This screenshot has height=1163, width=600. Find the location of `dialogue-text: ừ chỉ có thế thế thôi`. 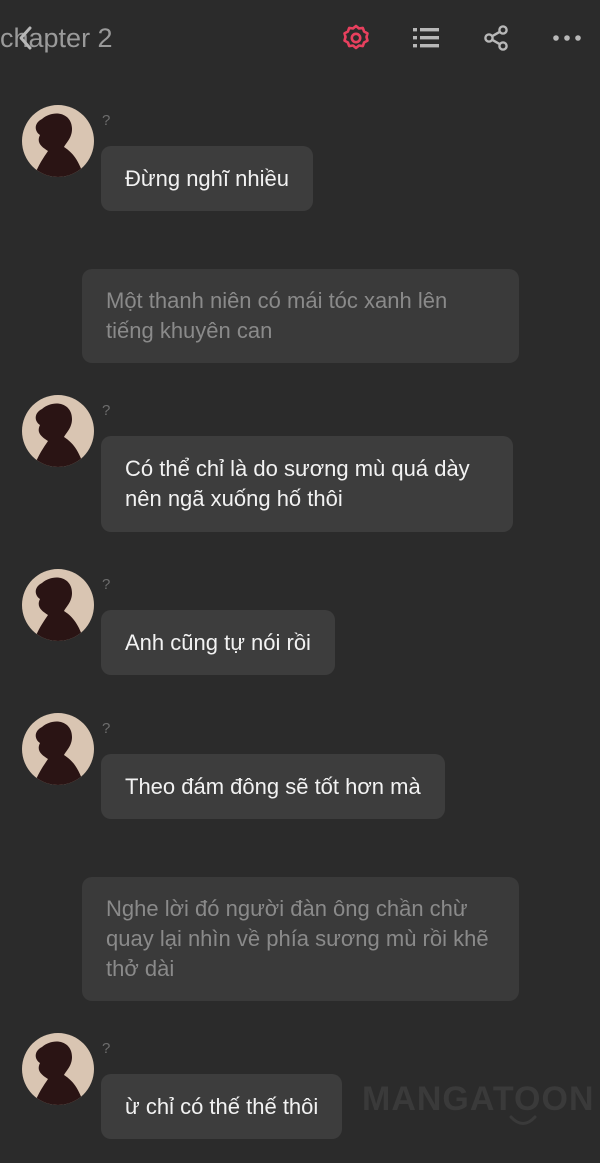

dialogue-text: ừ chỉ có thế thế thôi is located at coordinates (222, 1106).